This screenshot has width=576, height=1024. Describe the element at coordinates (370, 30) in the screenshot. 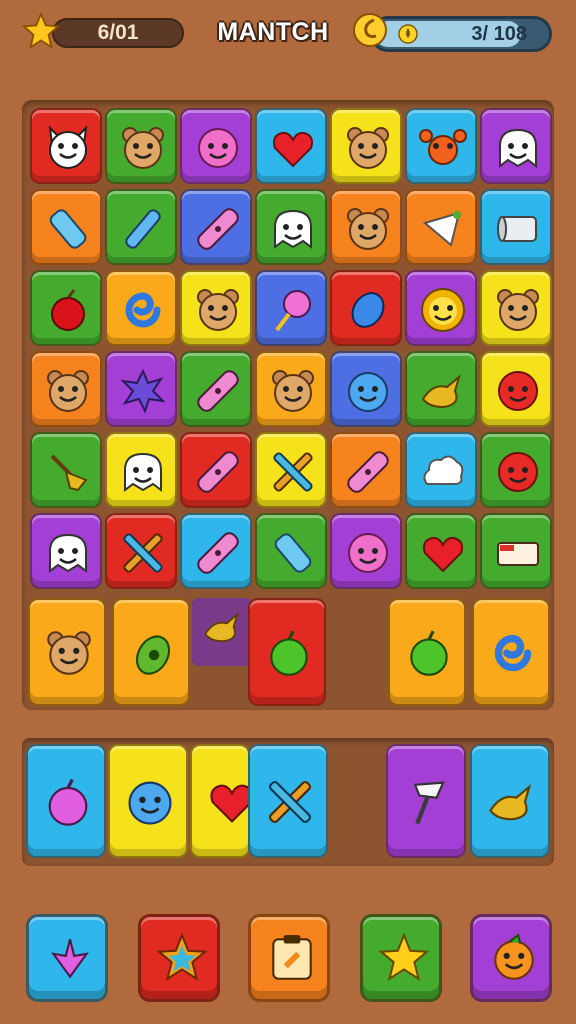

I see `coin-icon` at that location.